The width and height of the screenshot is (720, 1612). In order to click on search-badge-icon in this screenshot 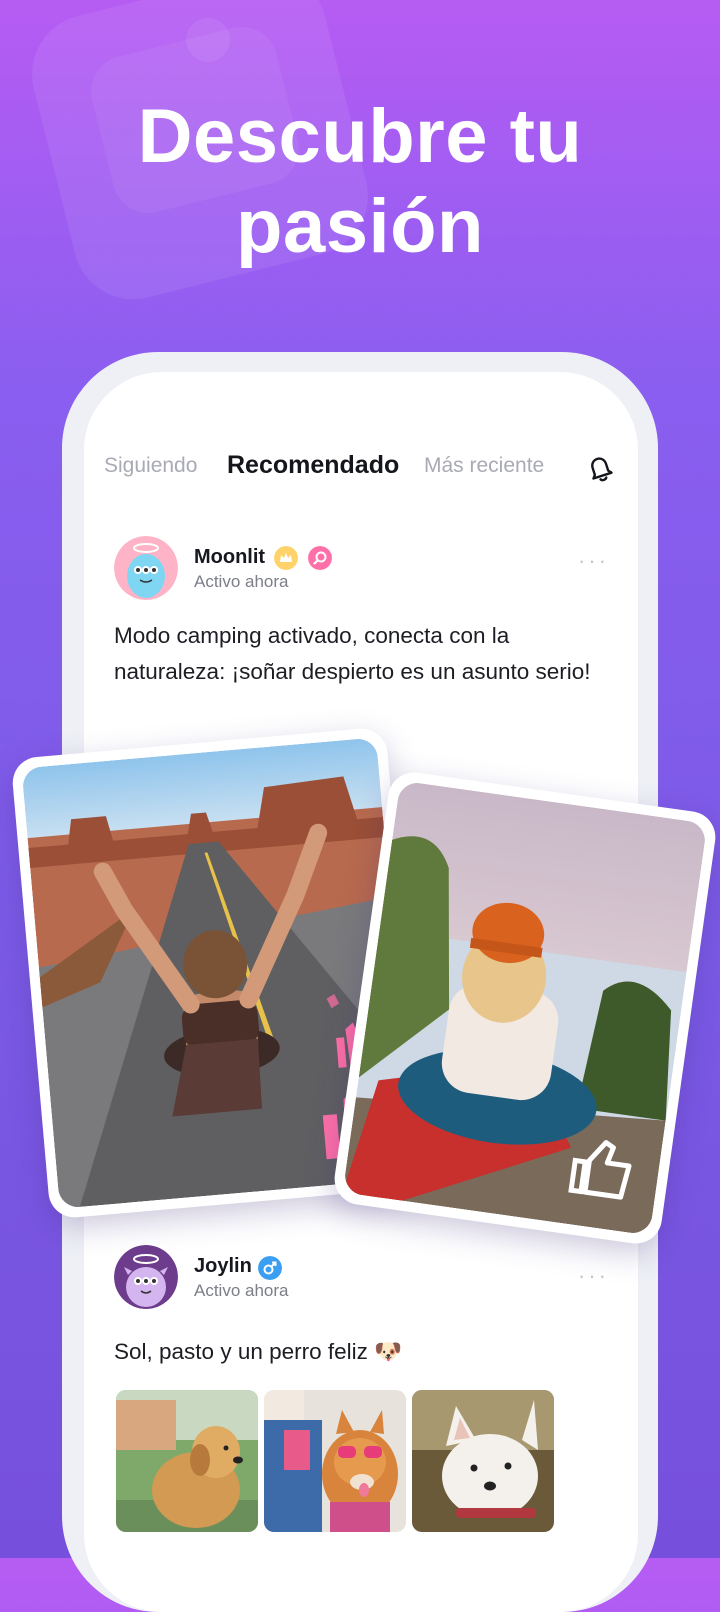, I will do `click(320, 558)`.